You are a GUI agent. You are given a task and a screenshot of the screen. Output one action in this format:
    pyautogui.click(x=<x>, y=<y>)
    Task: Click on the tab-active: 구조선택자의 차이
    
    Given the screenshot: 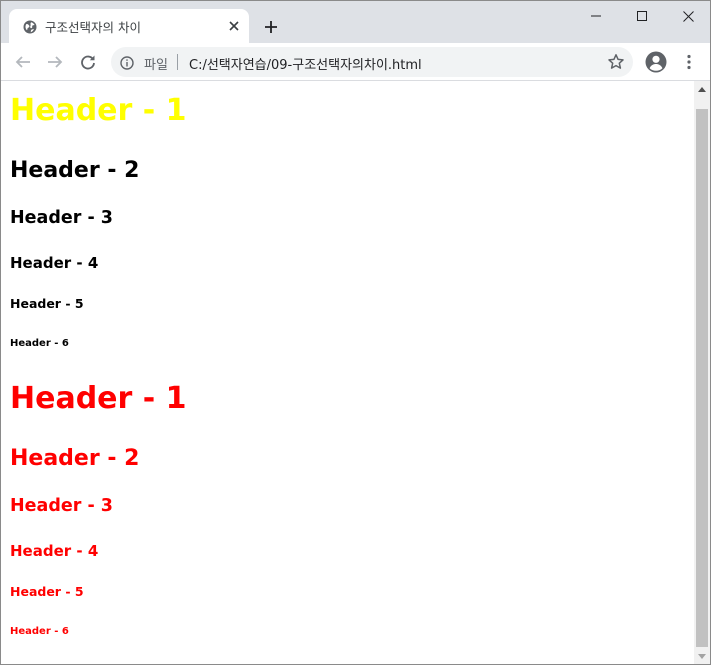 What is the action you would take?
    pyautogui.click(x=129, y=26)
    